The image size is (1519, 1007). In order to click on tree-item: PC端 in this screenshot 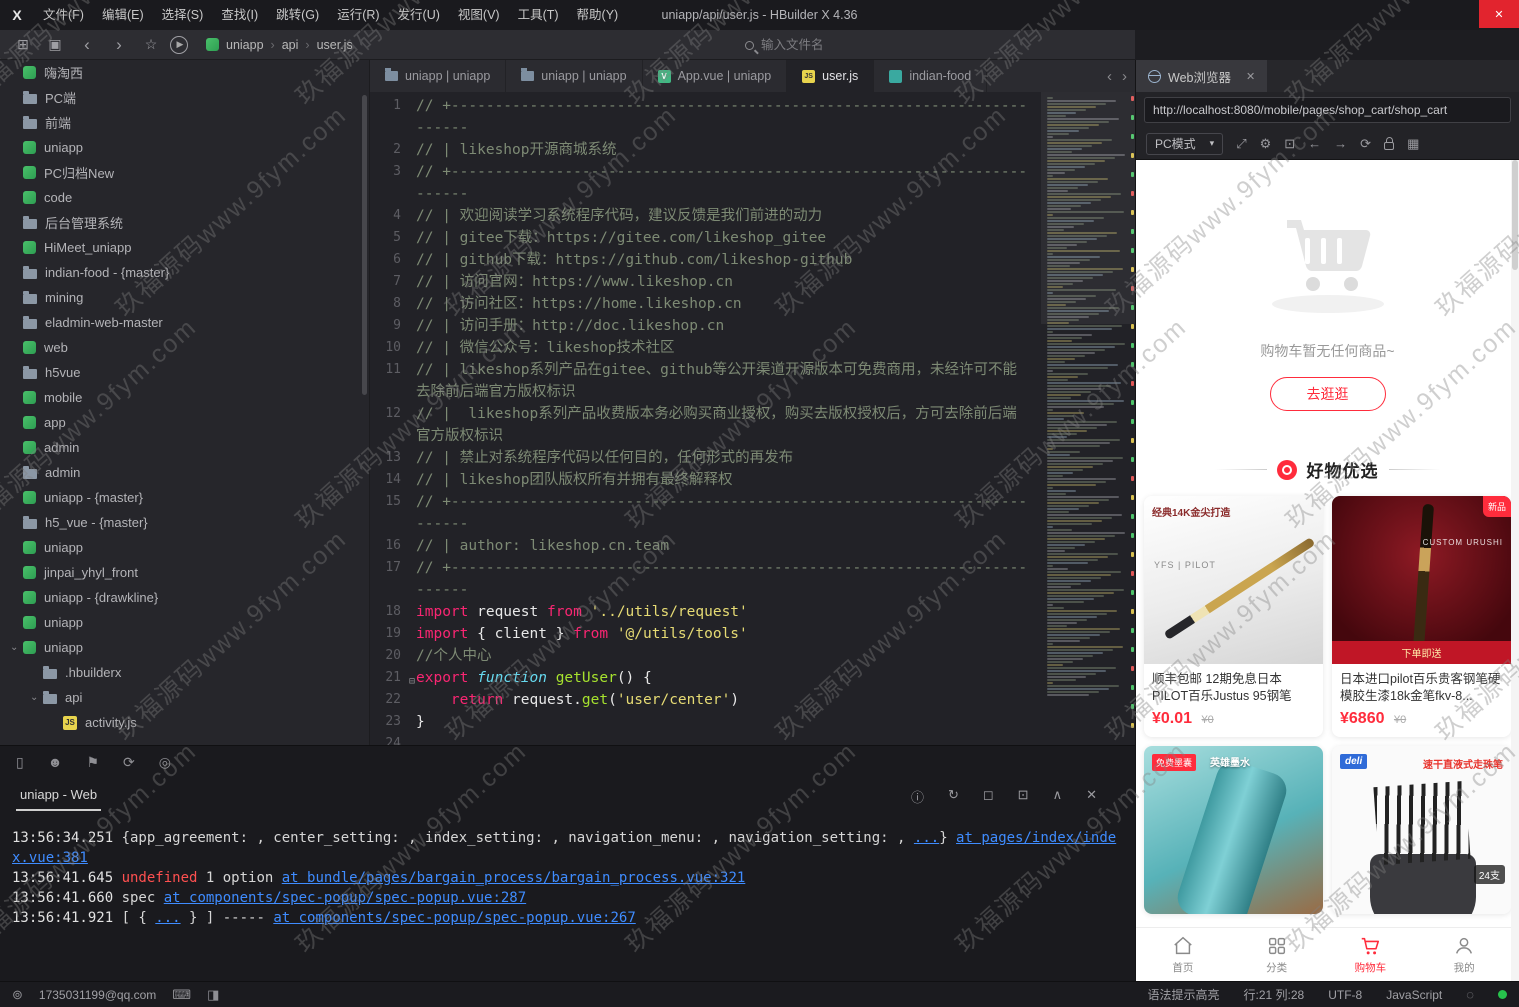, I will do `click(184, 97)`.